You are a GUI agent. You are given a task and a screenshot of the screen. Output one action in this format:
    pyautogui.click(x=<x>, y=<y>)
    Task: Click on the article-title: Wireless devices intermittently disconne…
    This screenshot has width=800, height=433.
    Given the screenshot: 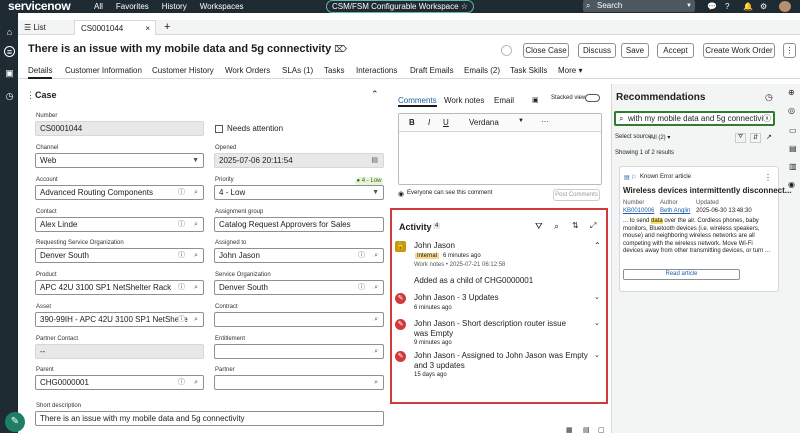 What is the action you would take?
    pyautogui.click(x=707, y=190)
    